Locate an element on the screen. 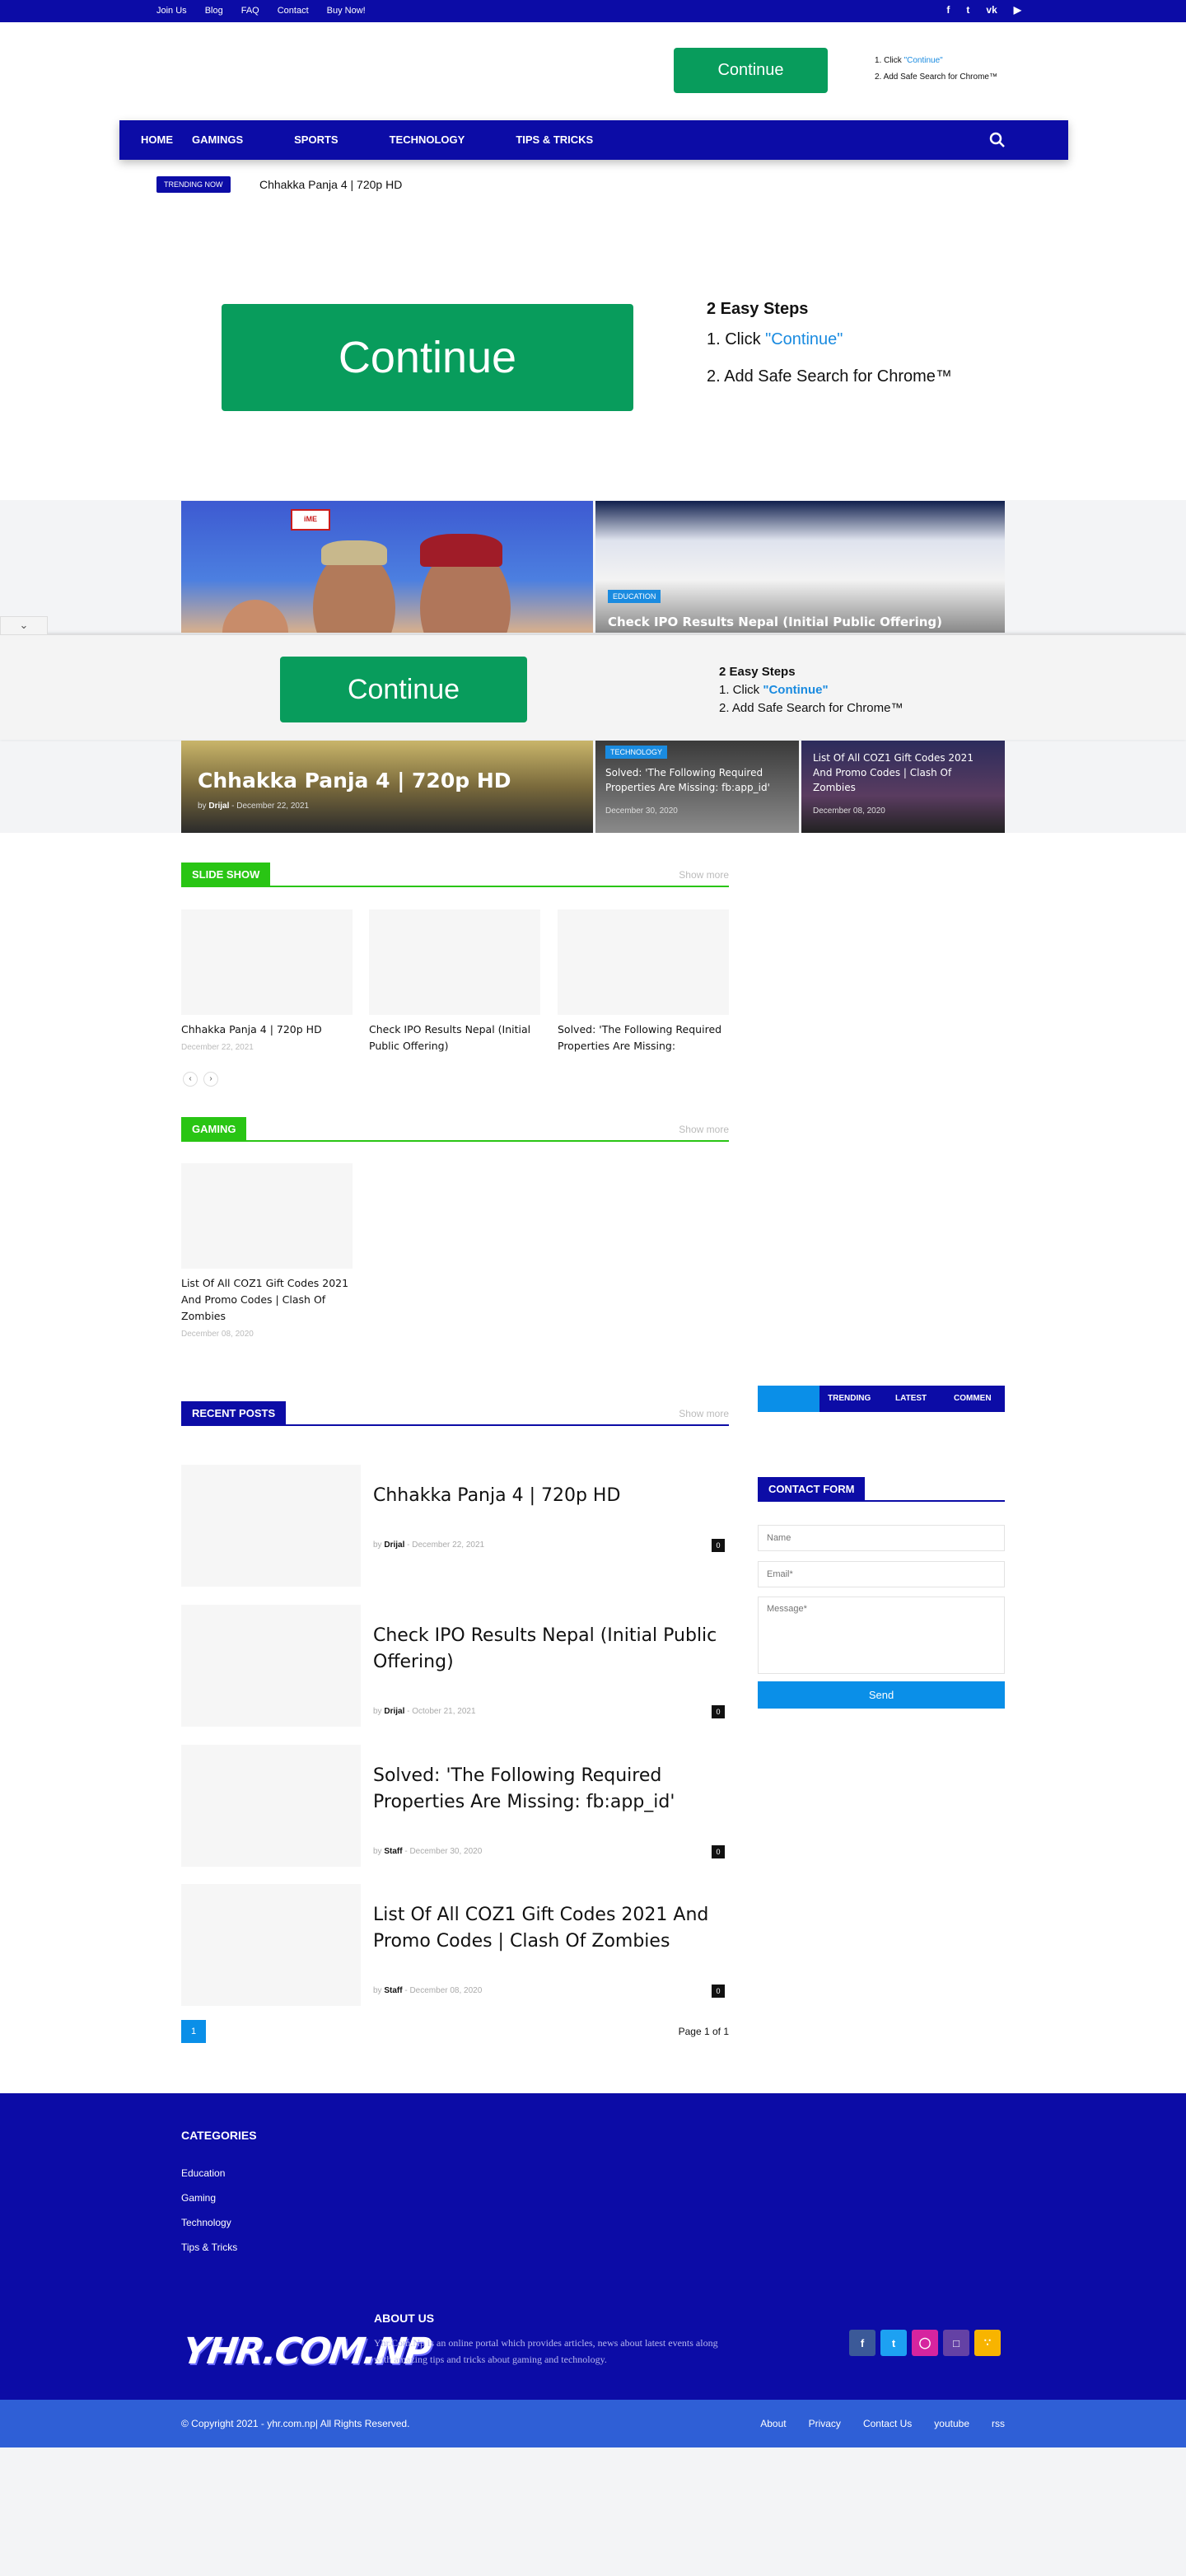  featured-author: Drijal is located at coordinates (218, 806).